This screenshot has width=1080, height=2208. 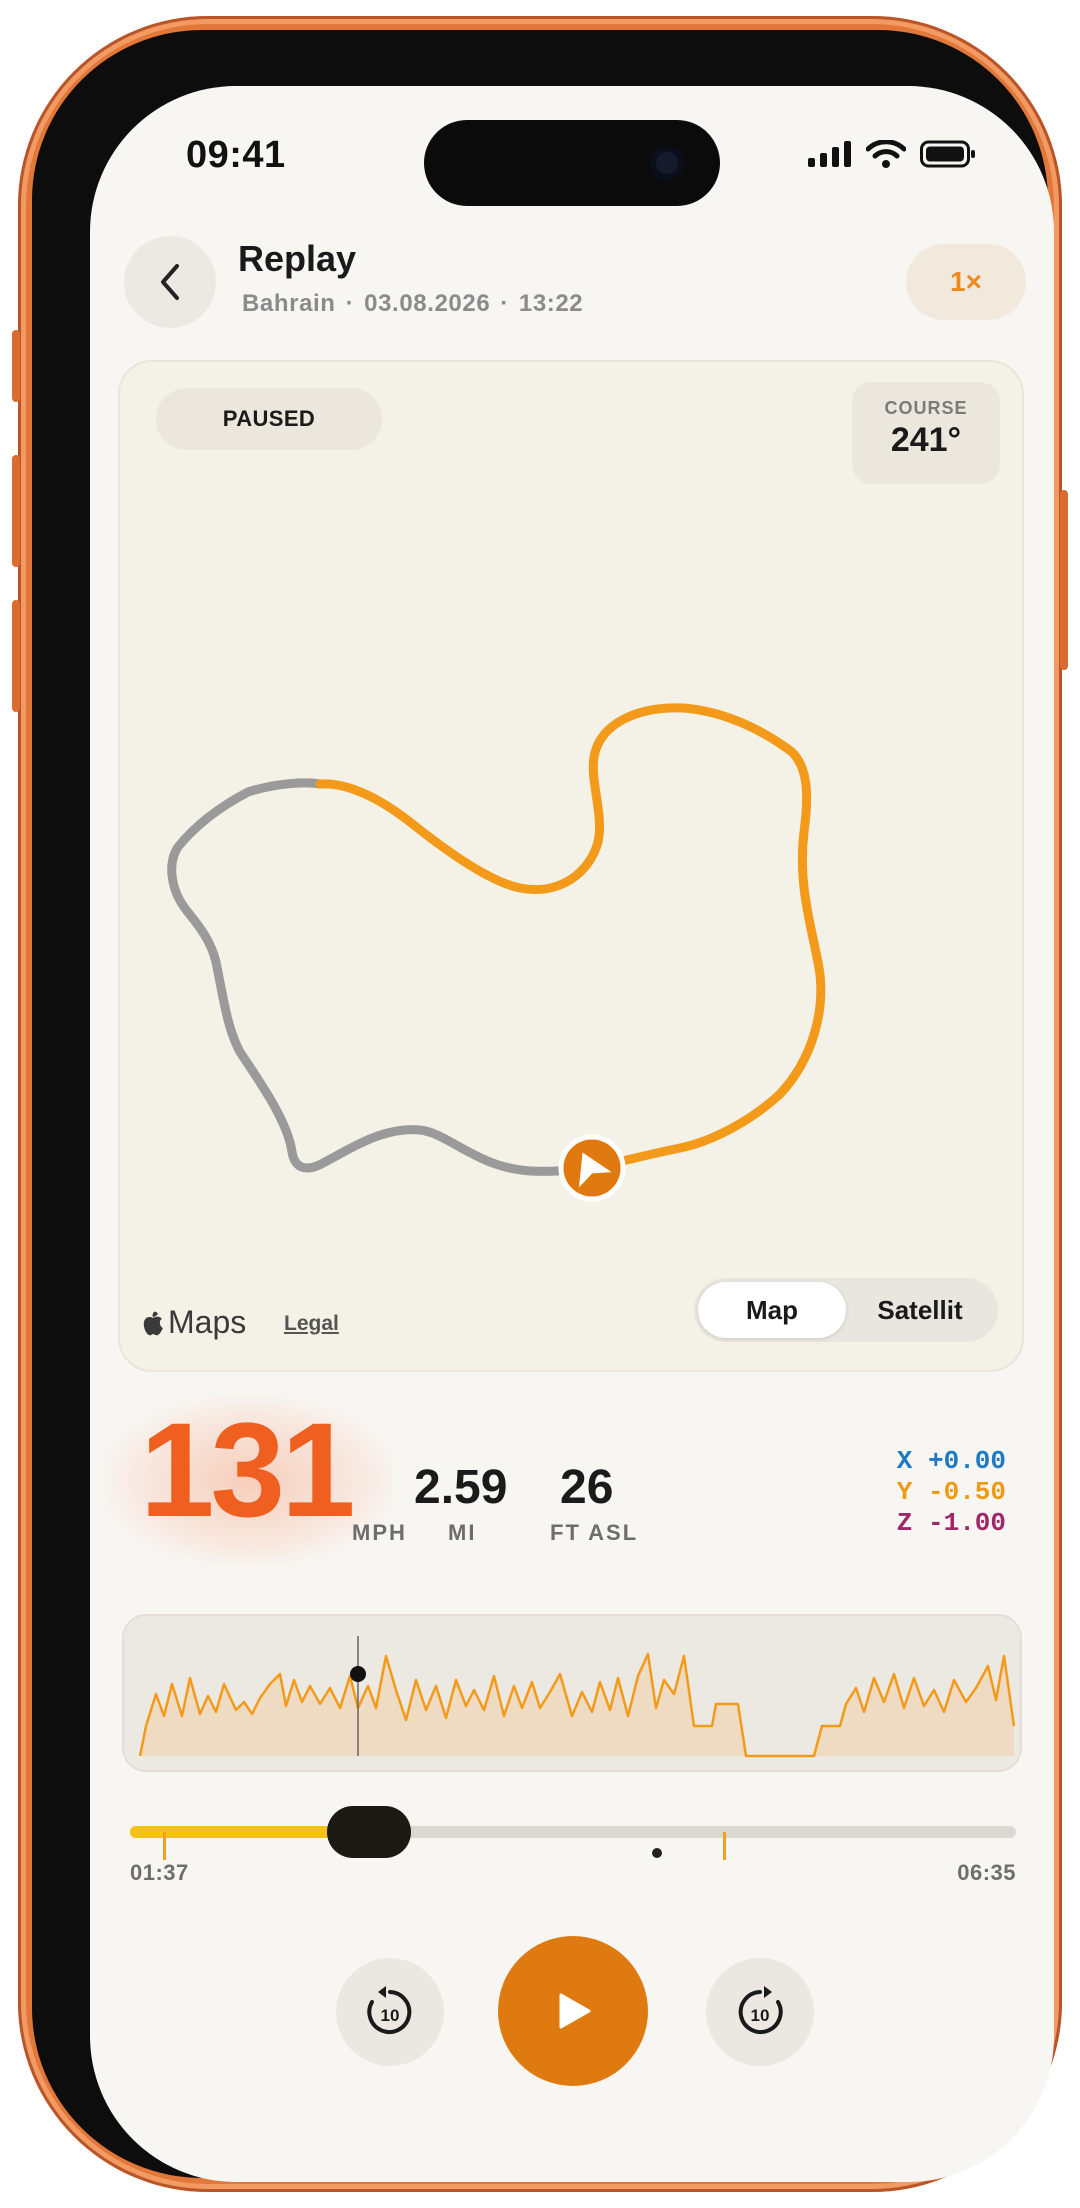 What do you see at coordinates (236, 155) in the screenshot?
I see `status-time: 09:41` at bounding box center [236, 155].